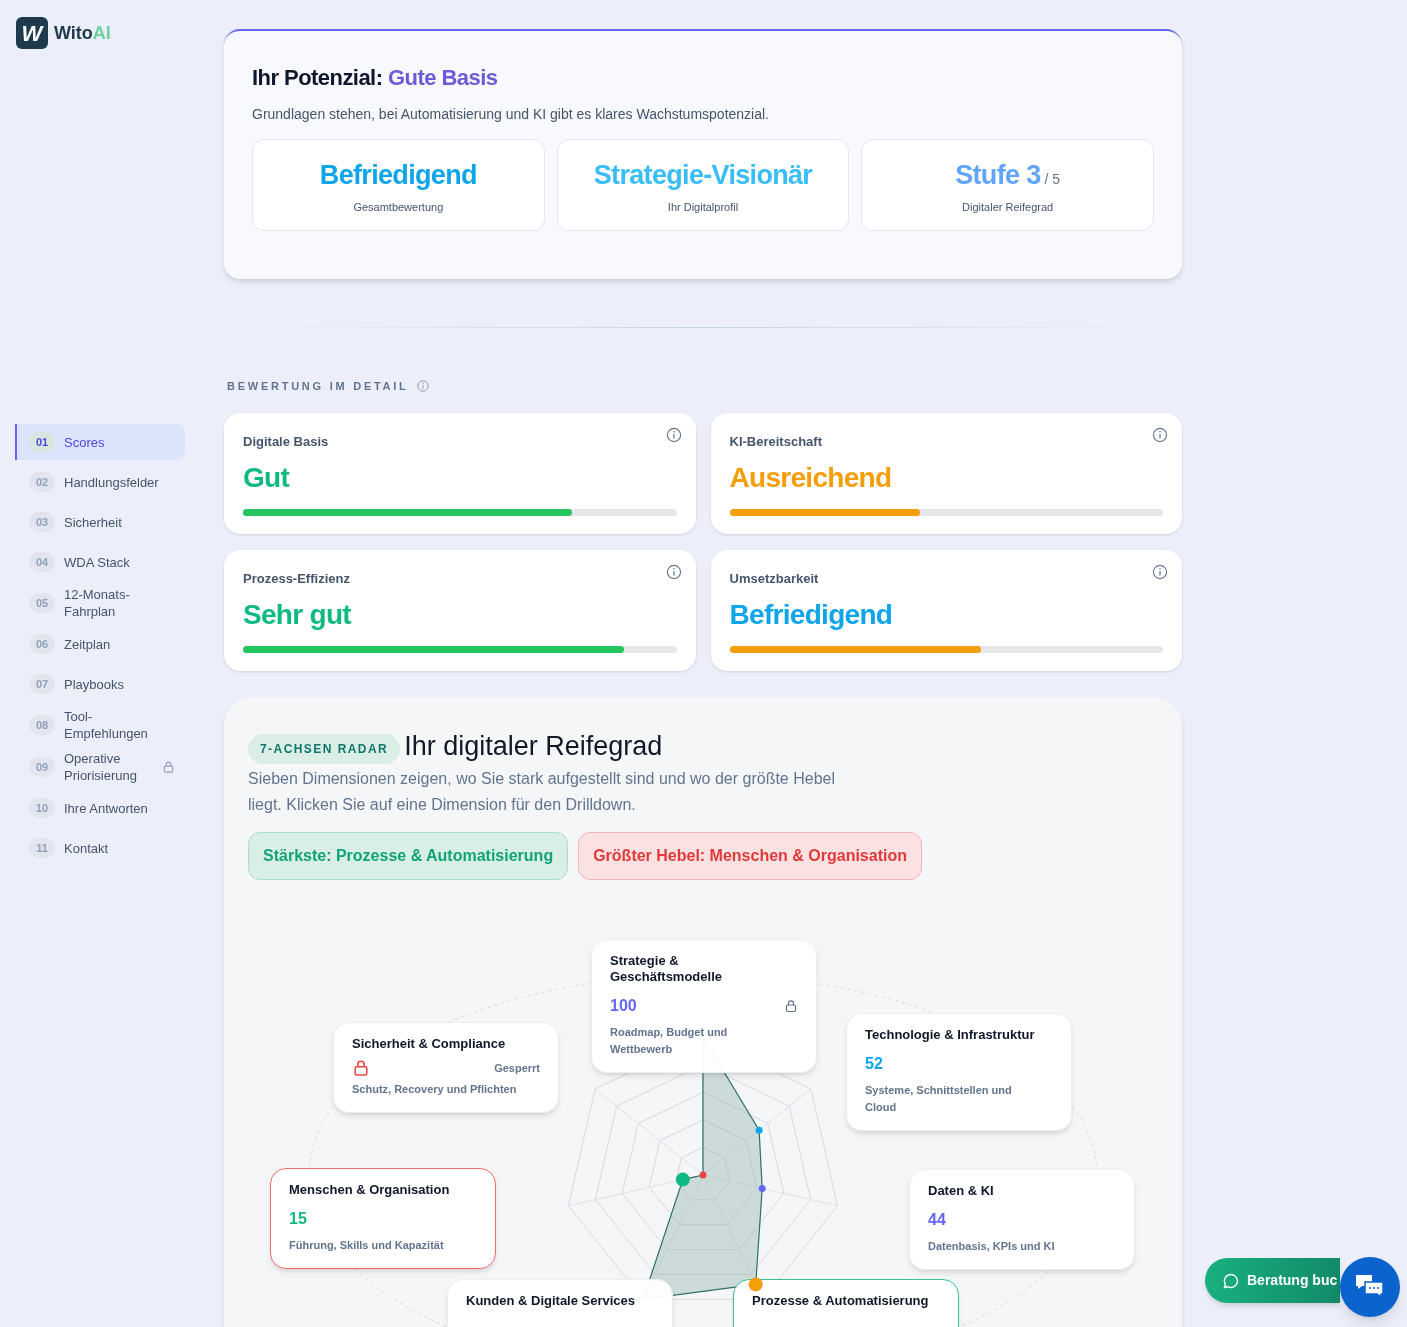  Describe the element at coordinates (267, 478) in the screenshot. I see `card-rating: Gut` at that location.